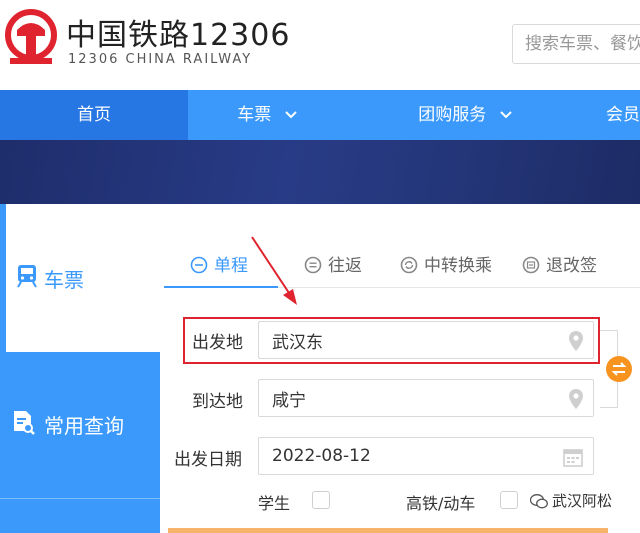 This screenshot has height=533, width=640. I want to click on nav-item-group-service: 团购服务, so click(465, 115).